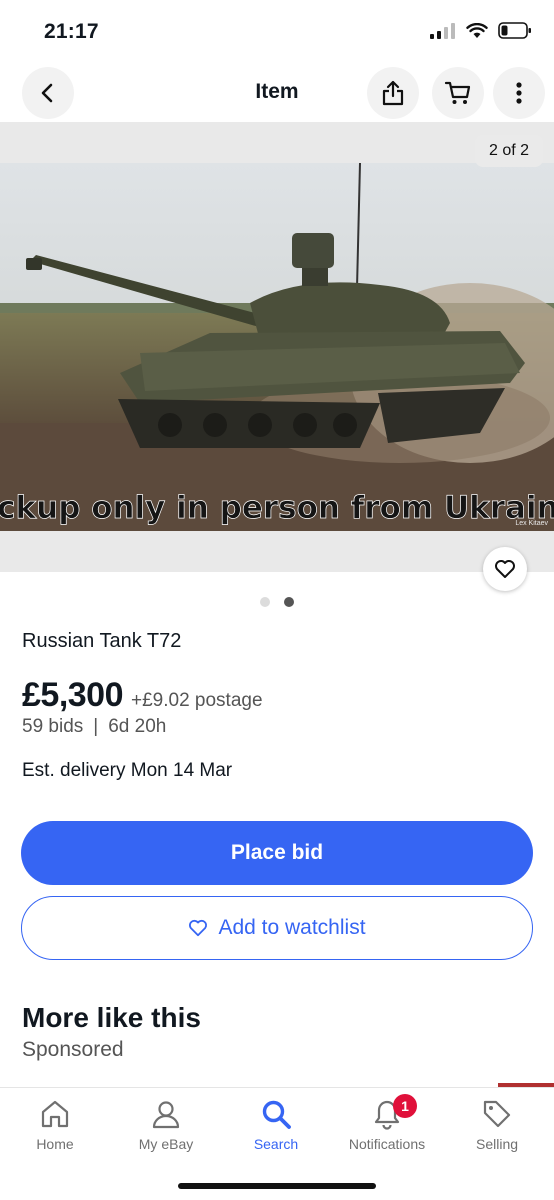 The image size is (554, 1200). Describe the element at coordinates (53, 726) in the screenshot. I see `bid-count: 59 bids` at that location.